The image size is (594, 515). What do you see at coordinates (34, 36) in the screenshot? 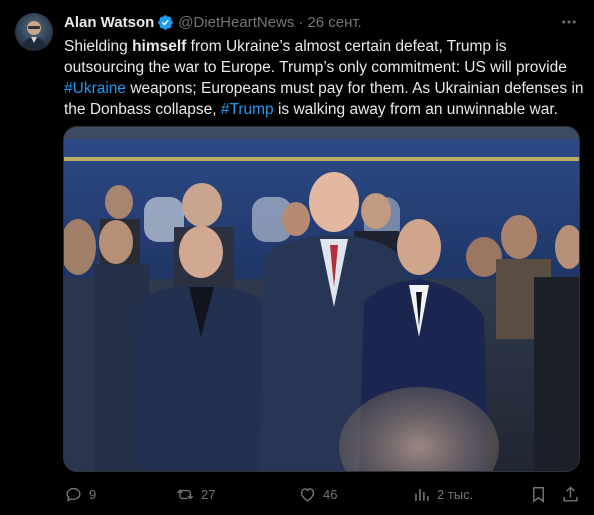
I see `avatar-portrait` at bounding box center [34, 36].